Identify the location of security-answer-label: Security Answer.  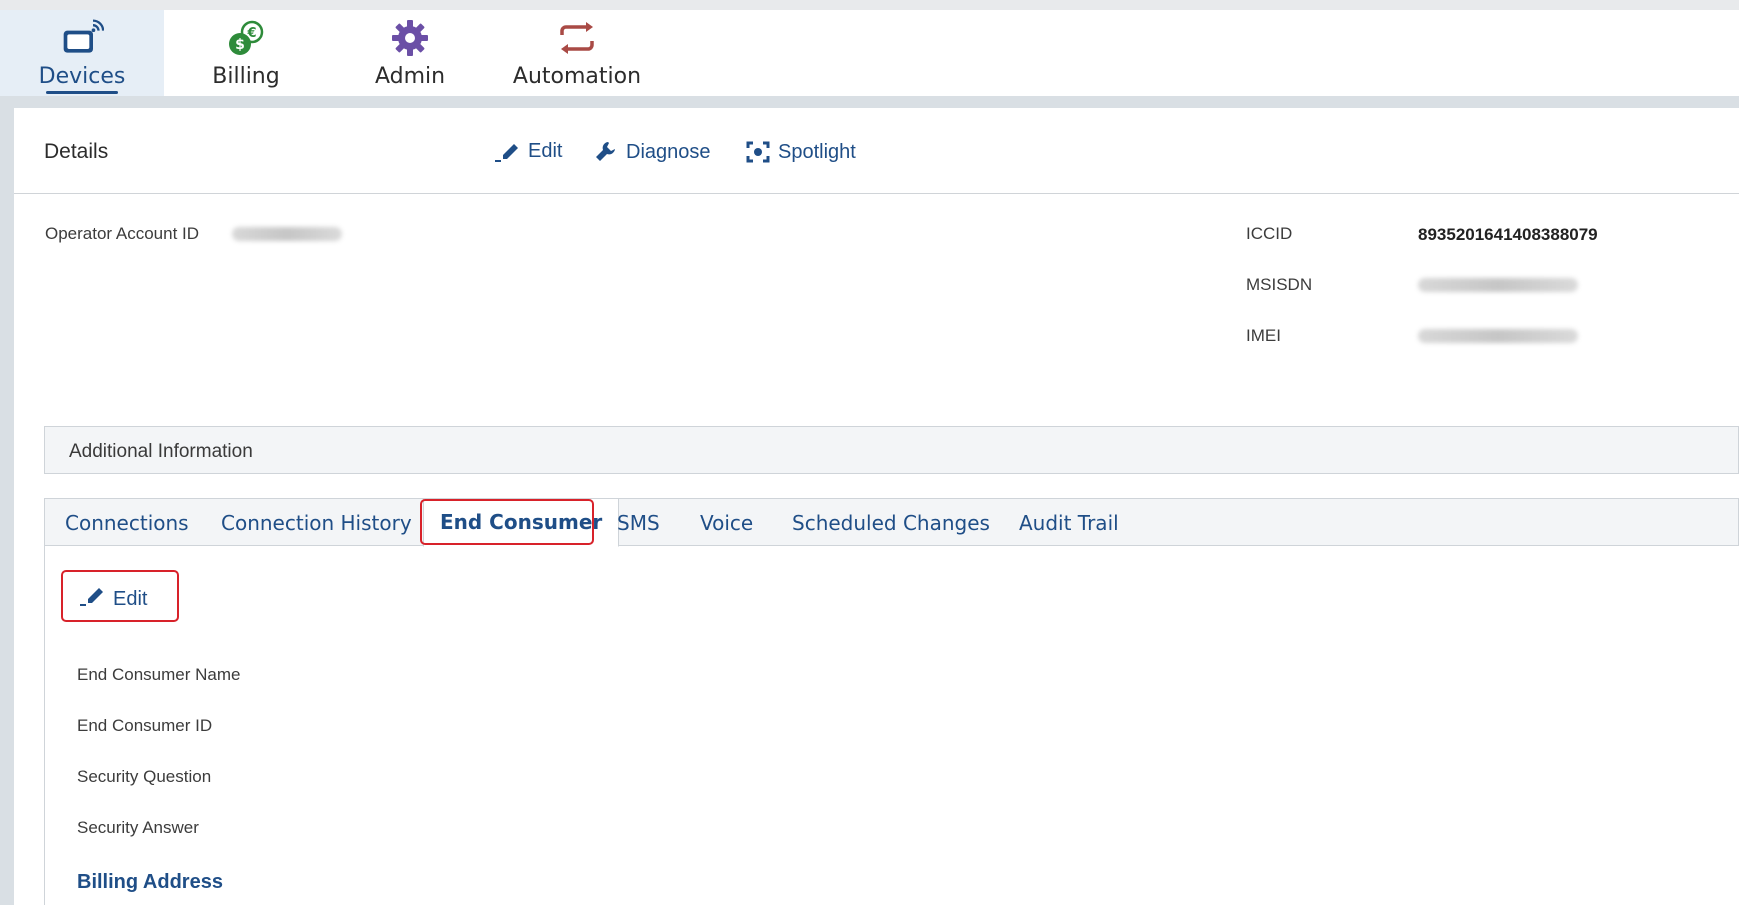
(138, 827).